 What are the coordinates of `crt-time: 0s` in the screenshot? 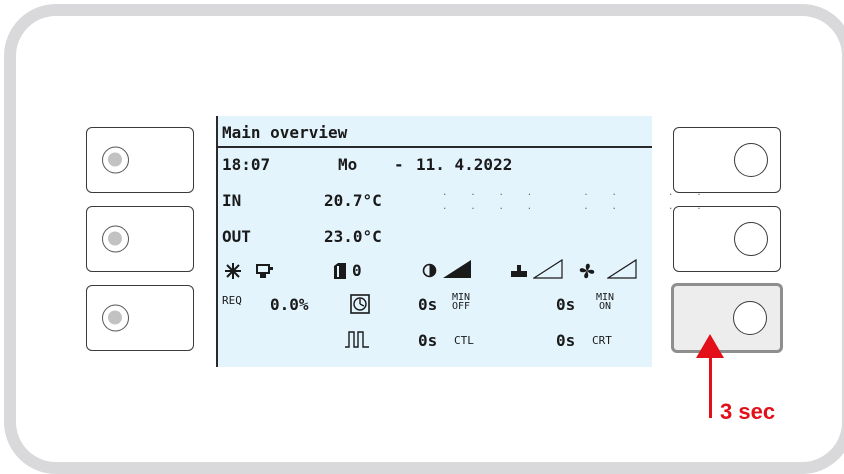 It's located at (566, 340).